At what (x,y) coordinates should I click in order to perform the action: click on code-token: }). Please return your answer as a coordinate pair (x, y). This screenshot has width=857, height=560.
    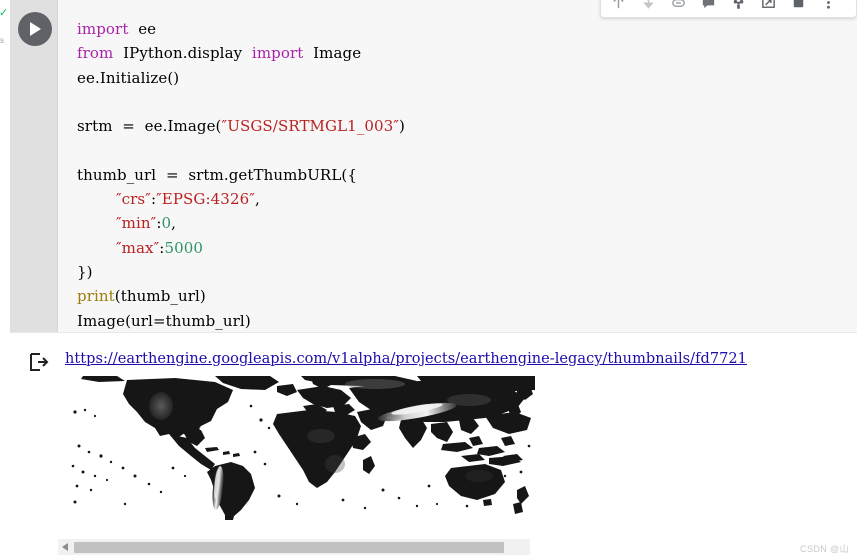
    Looking at the image, I should click on (85, 271).